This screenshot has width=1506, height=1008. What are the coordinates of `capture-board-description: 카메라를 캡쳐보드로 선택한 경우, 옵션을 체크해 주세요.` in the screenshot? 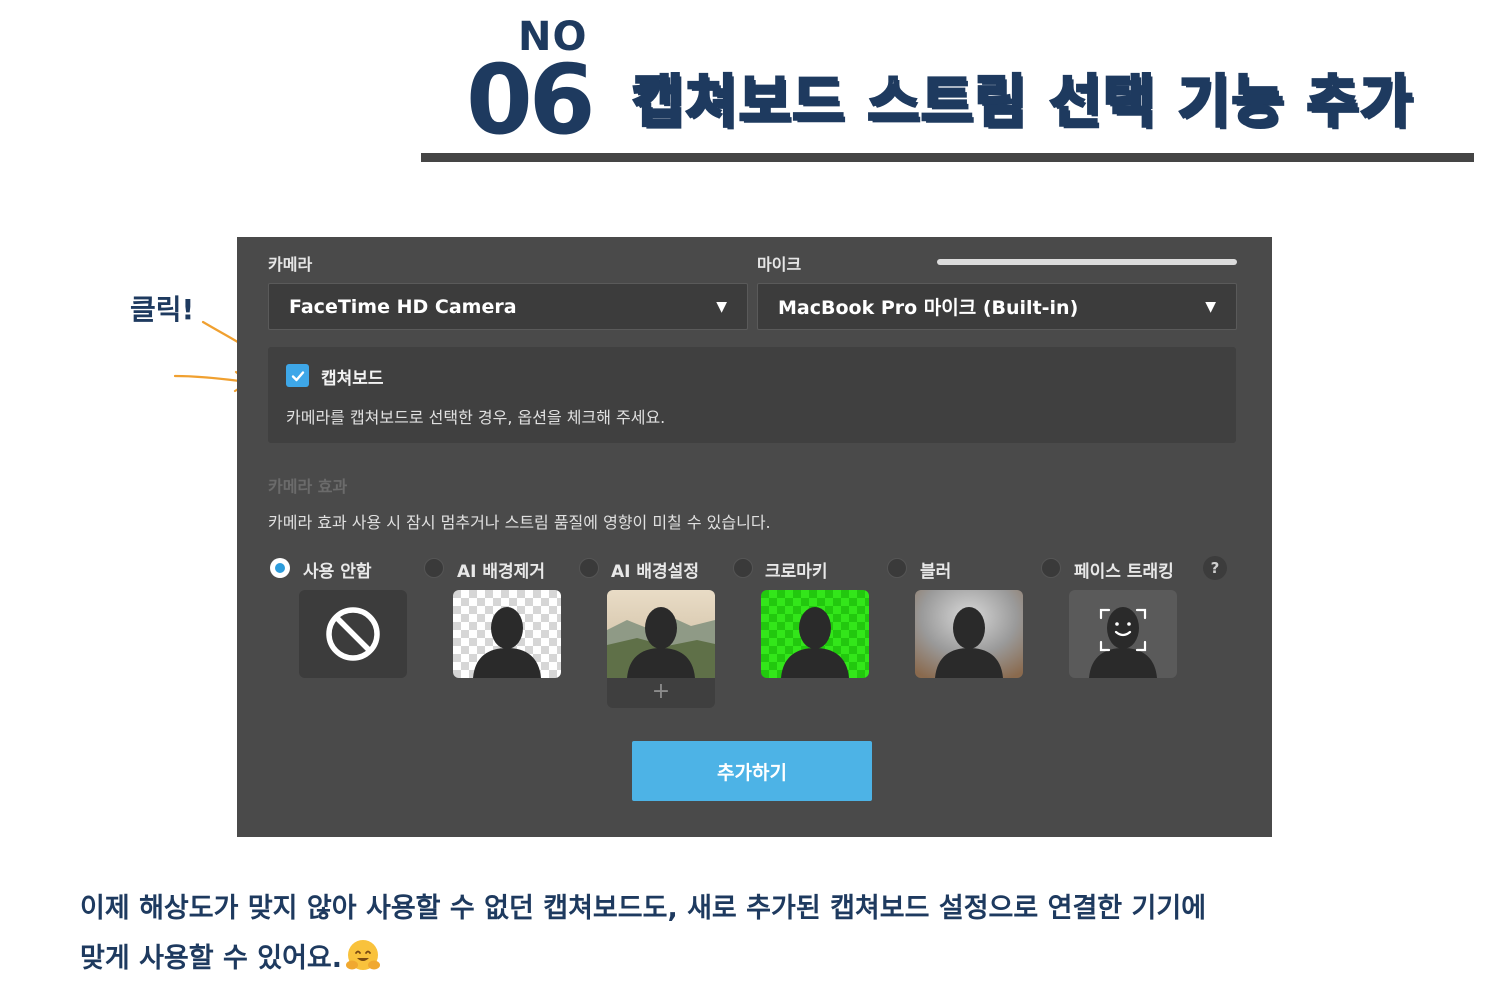 It's located at (476, 417).